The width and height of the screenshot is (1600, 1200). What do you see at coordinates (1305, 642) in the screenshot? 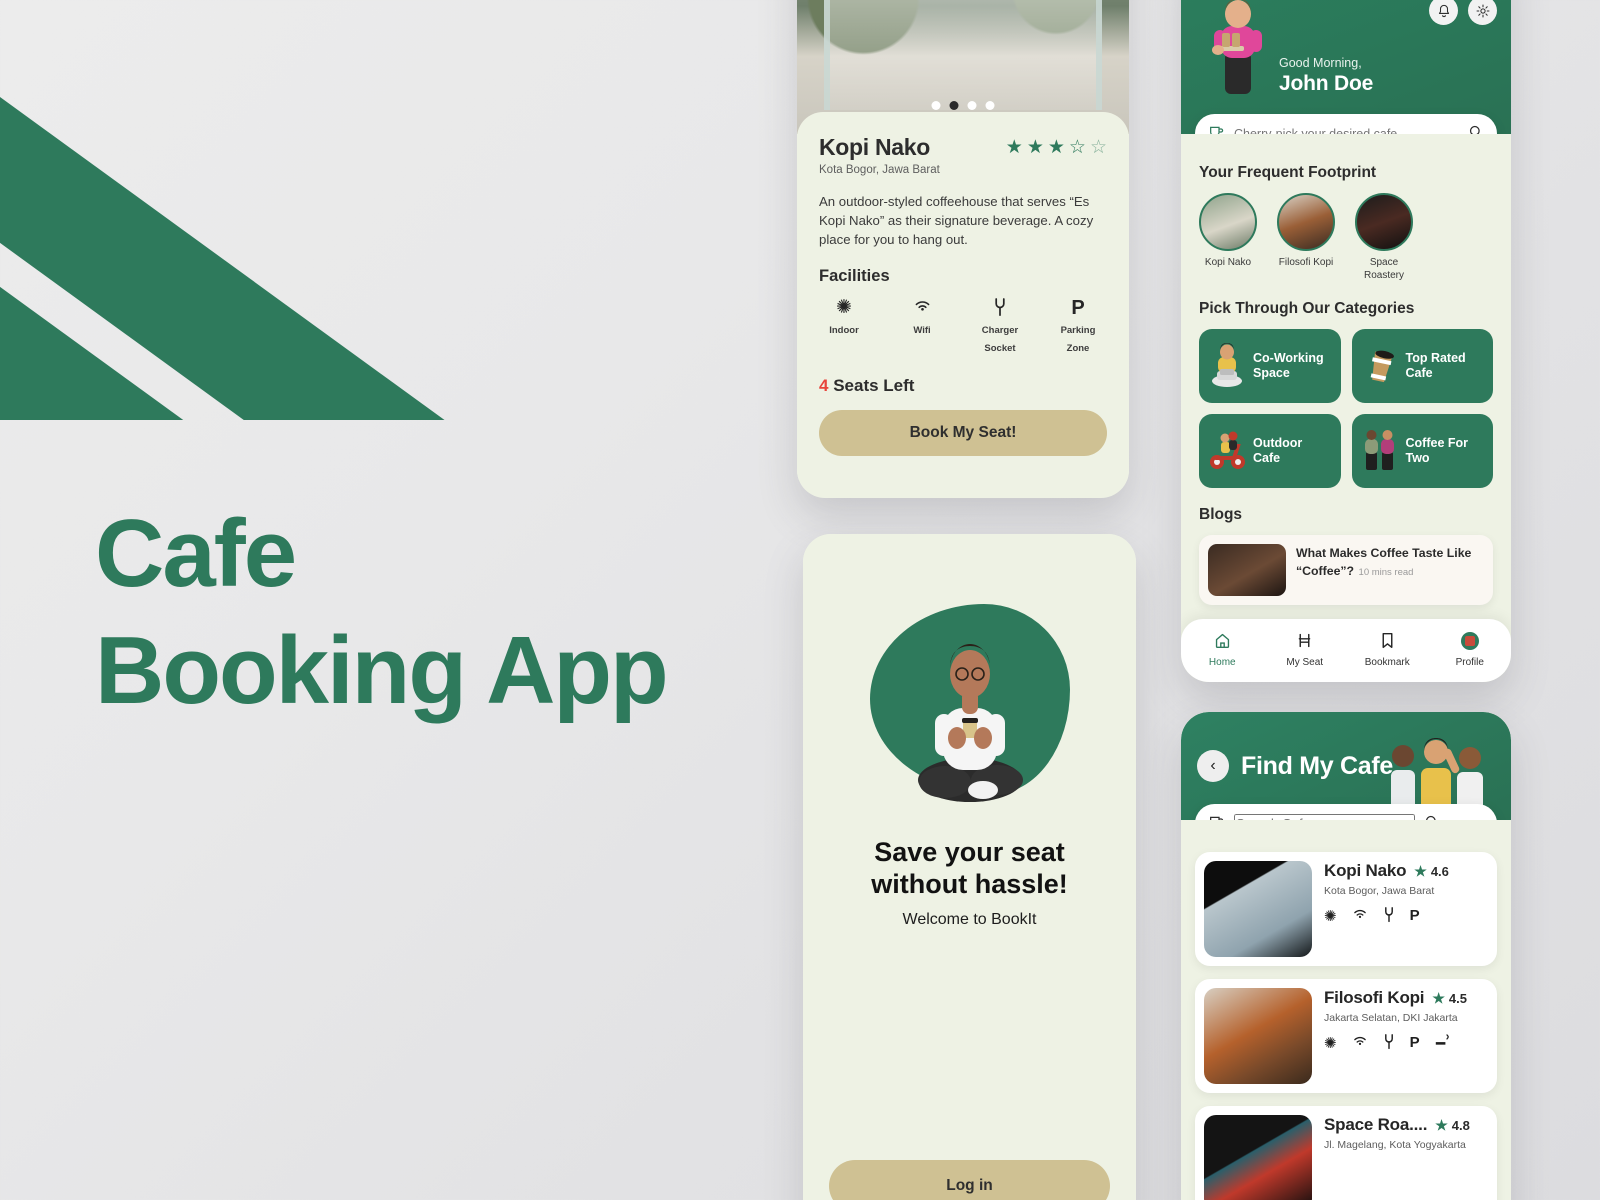
I see `seat-icon` at bounding box center [1305, 642].